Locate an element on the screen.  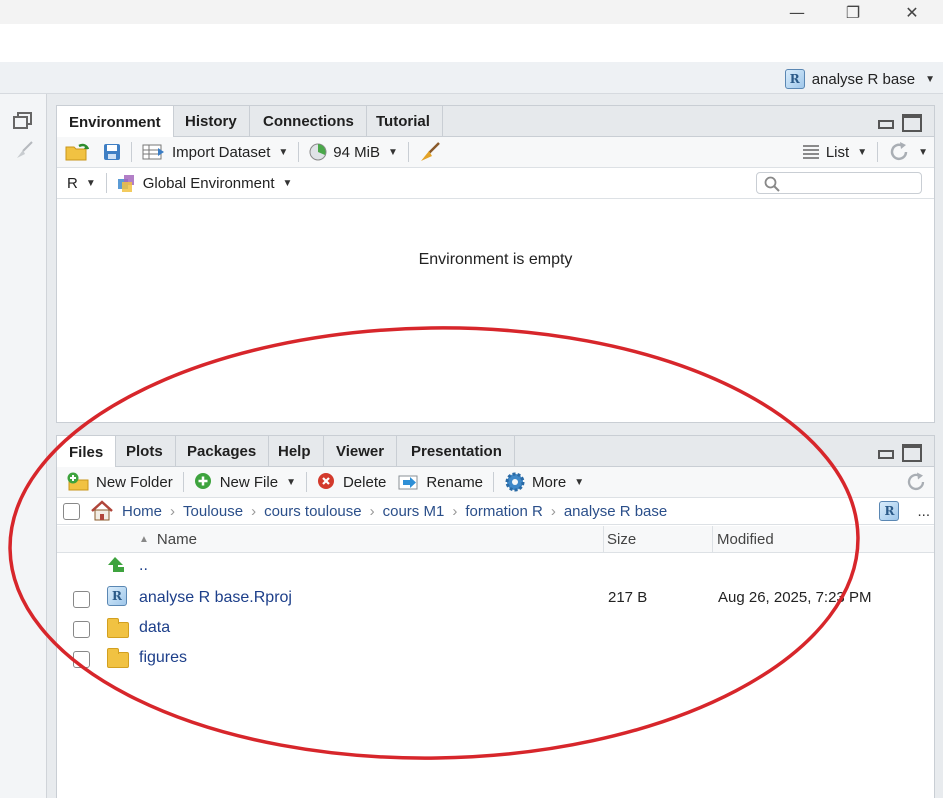
tab-plots: Plots is located at coordinates (145, 451).